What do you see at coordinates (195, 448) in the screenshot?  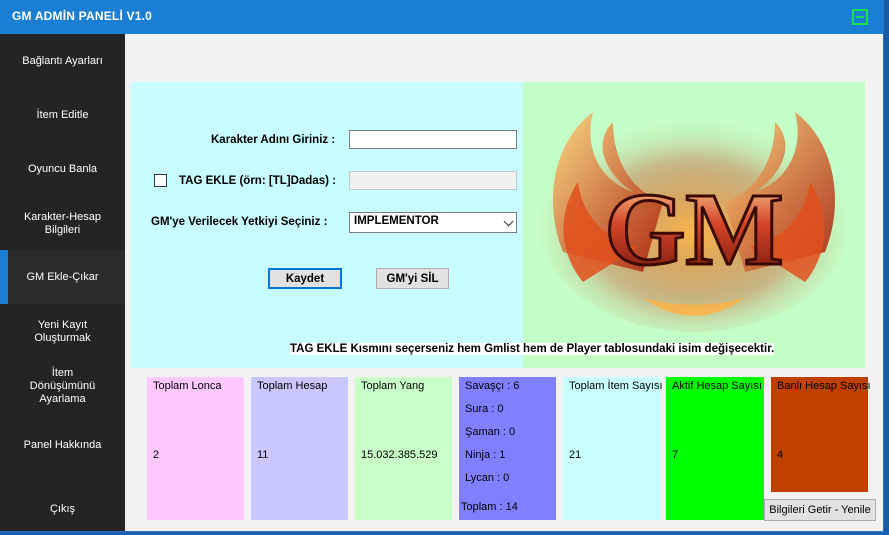 I see `stat-total-guilds: Toplam Lonca 2` at bounding box center [195, 448].